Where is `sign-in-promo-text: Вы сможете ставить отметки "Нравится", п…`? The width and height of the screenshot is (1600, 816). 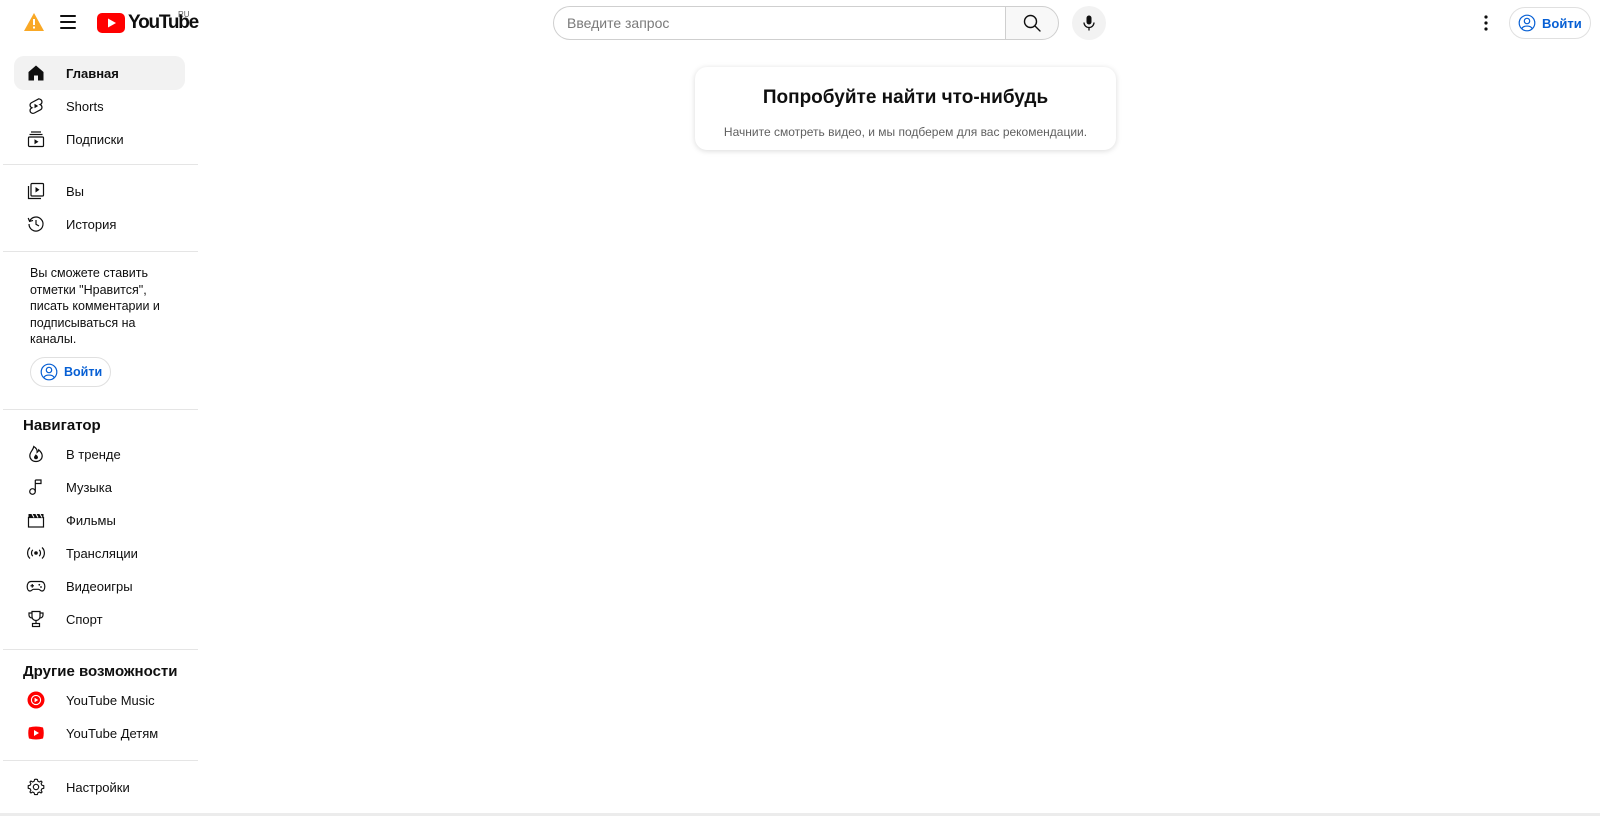
sign-in-promo-text: Вы сможете ставить отметки "Нравится", п… is located at coordinates (95, 306).